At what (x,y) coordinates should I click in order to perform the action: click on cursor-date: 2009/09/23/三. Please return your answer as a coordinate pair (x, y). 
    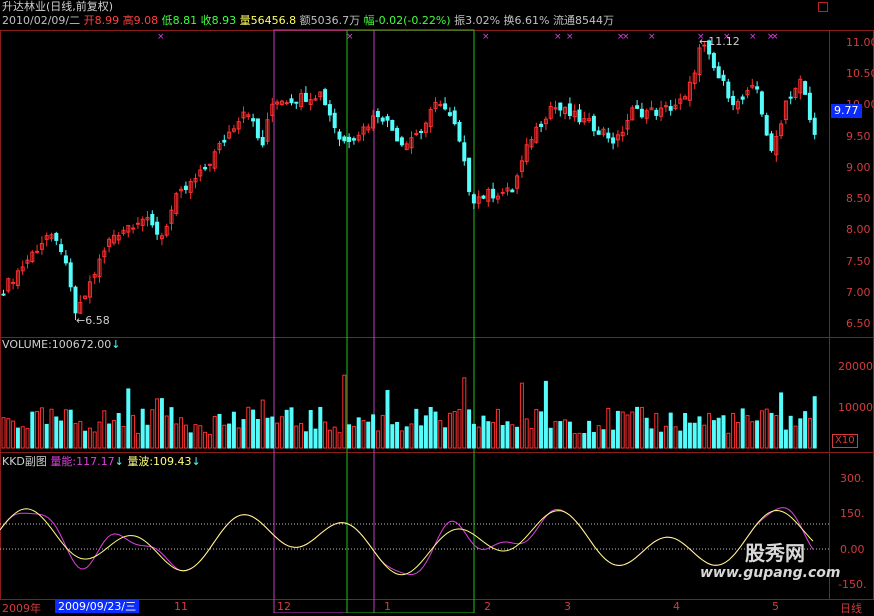
    Looking at the image, I should click on (97, 606).